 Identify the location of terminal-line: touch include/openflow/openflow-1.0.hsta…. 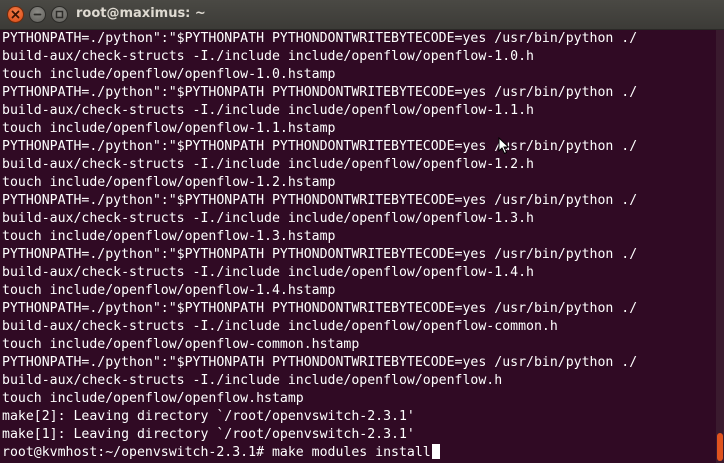
(169, 74).